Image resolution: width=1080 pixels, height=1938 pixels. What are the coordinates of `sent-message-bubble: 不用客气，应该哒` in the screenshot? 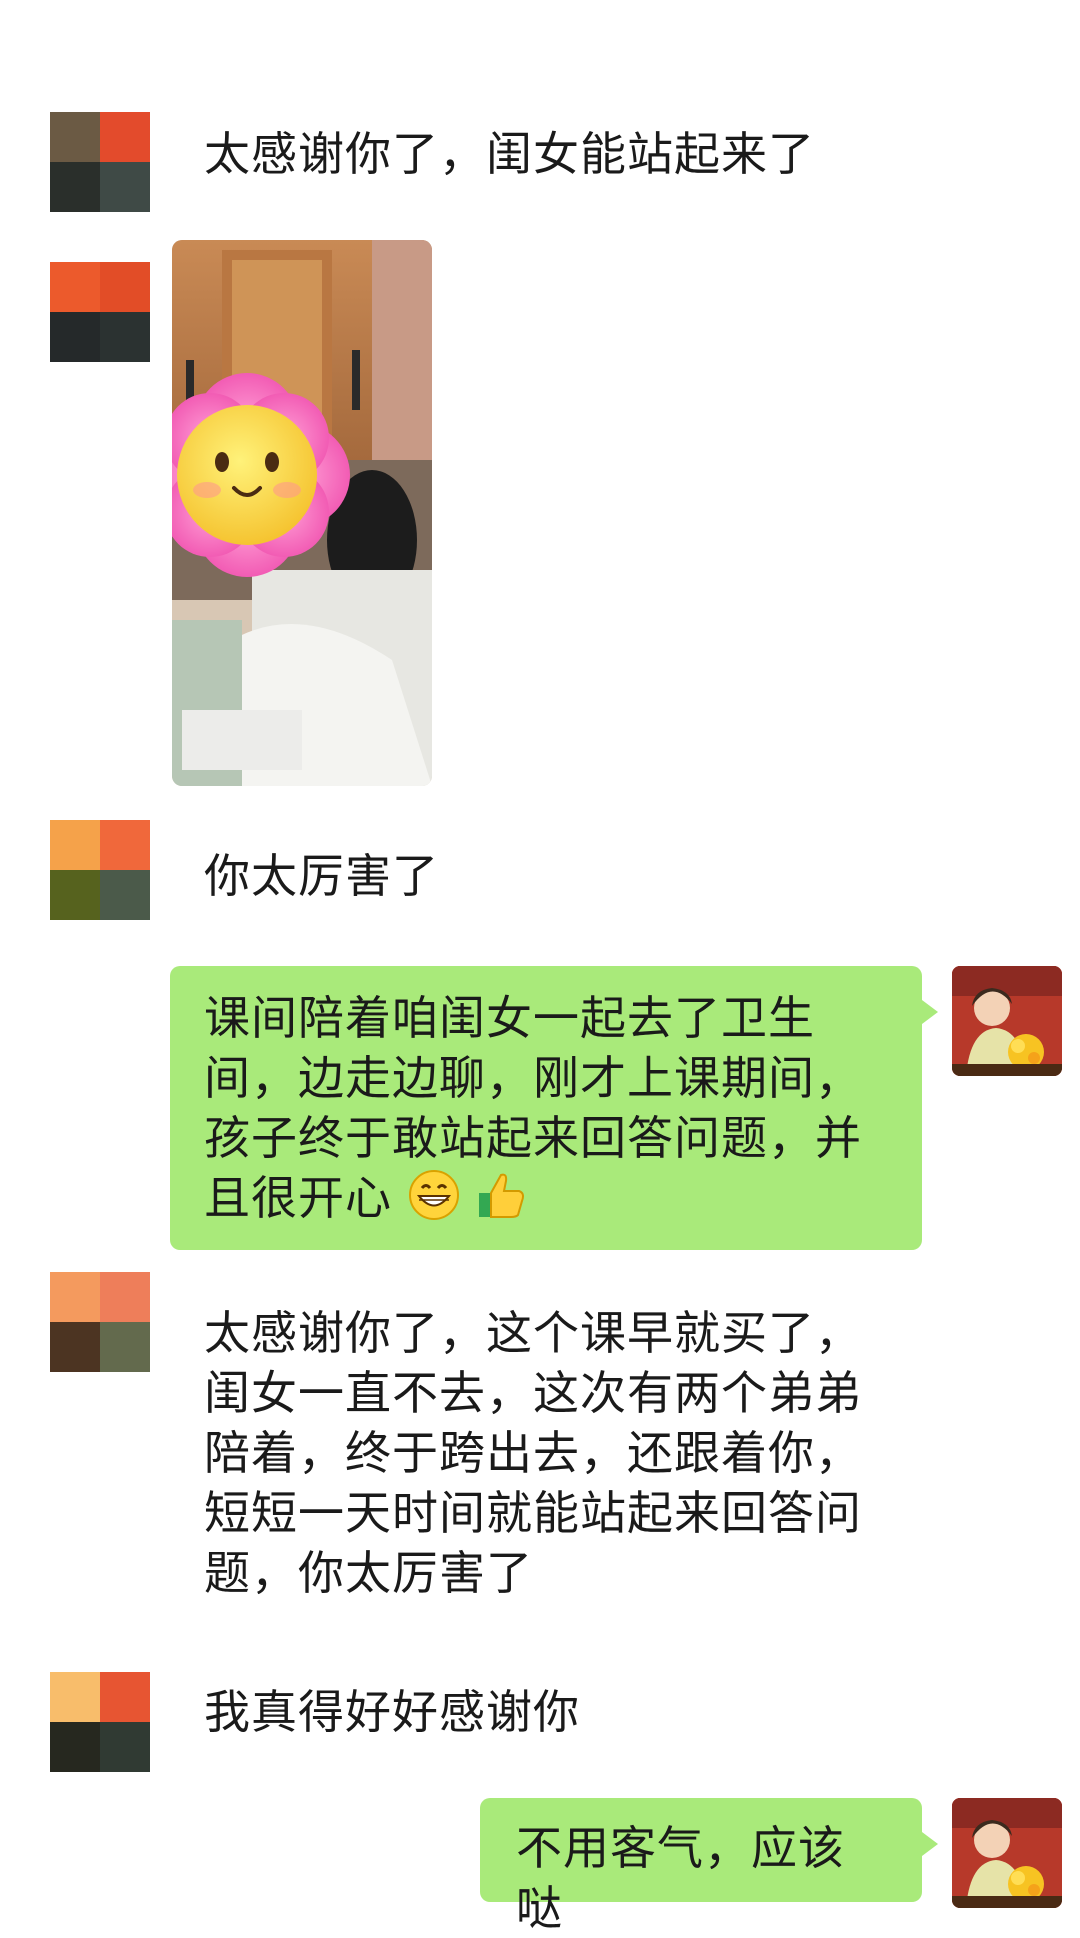 It's located at (709, 1866).